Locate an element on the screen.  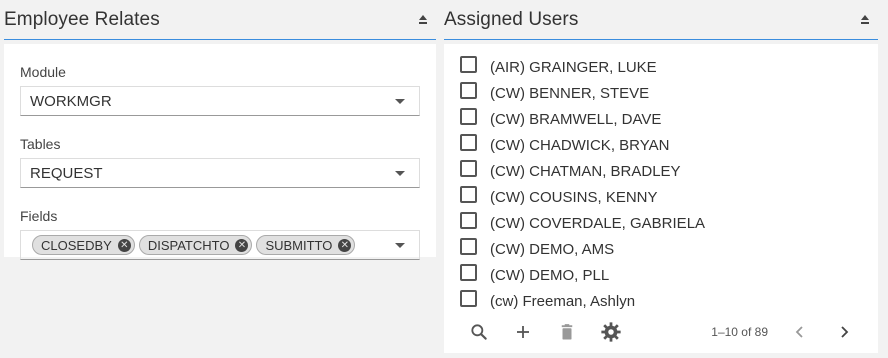
user-label: (CW) DEMO, PLL is located at coordinates (550, 275).